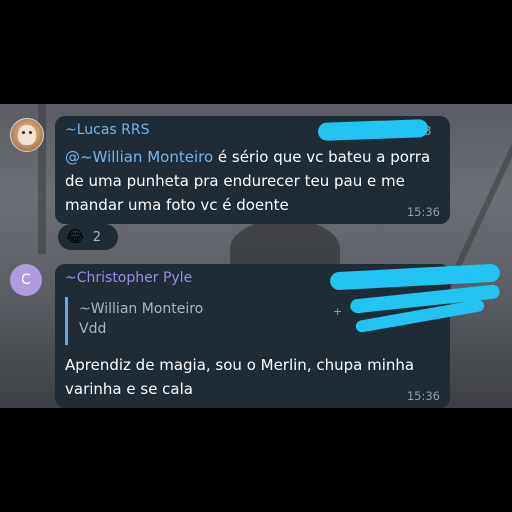  Describe the element at coordinates (373, 130) in the screenshot. I see `redaction-scribble` at that location.